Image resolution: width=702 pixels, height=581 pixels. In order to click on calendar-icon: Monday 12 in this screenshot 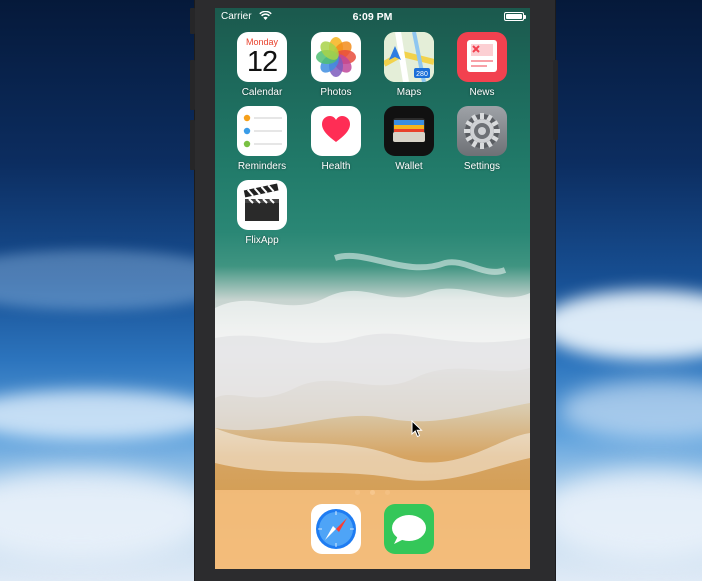, I will do `click(262, 57)`.